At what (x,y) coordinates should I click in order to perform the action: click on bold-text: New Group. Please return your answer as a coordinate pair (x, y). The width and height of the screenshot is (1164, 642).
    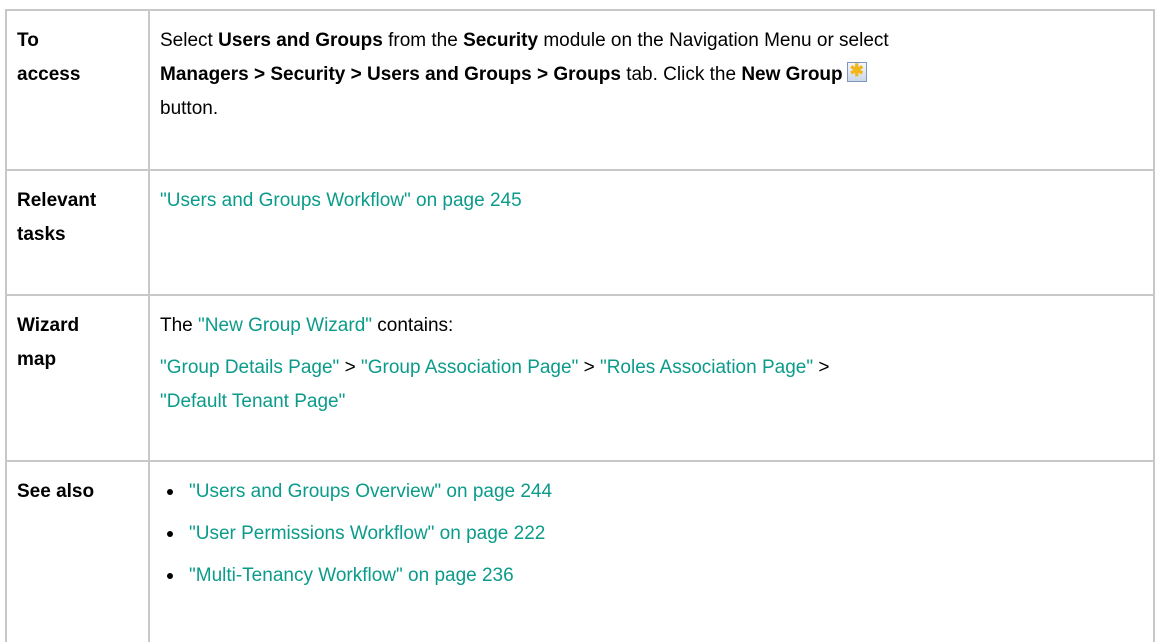
    Looking at the image, I should click on (792, 74).